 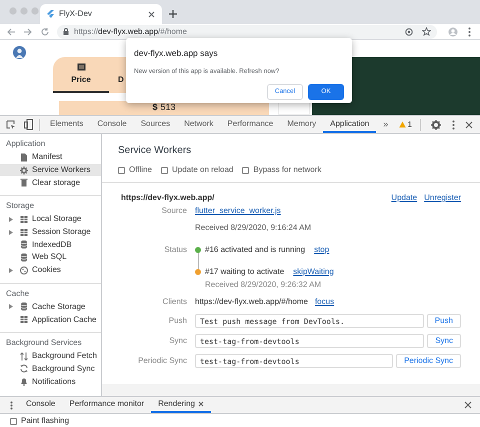 What do you see at coordinates (17, 294) in the screenshot?
I see `section-heading: Cache` at bounding box center [17, 294].